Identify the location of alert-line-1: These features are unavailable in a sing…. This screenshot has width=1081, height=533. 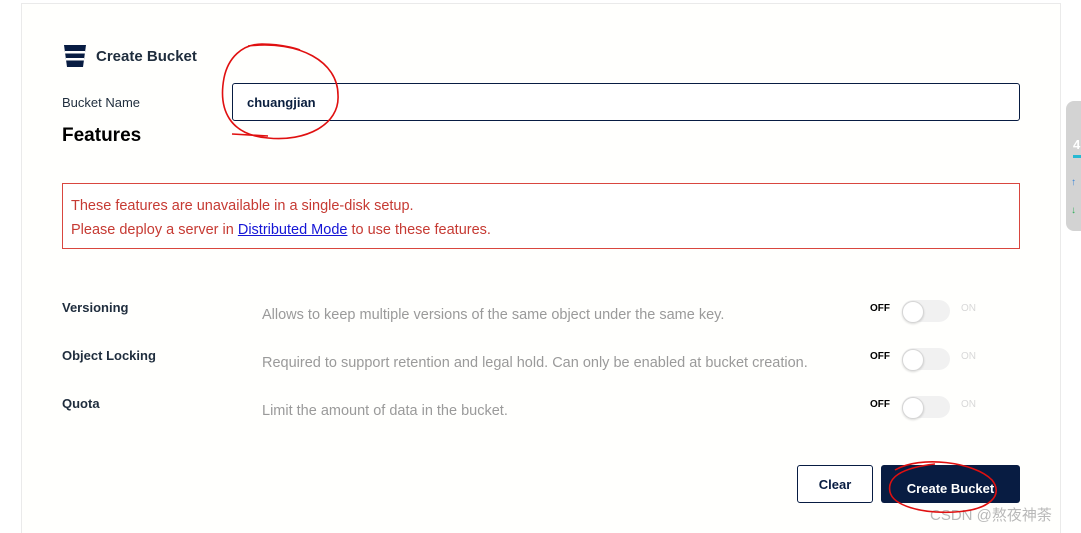
(242, 206).